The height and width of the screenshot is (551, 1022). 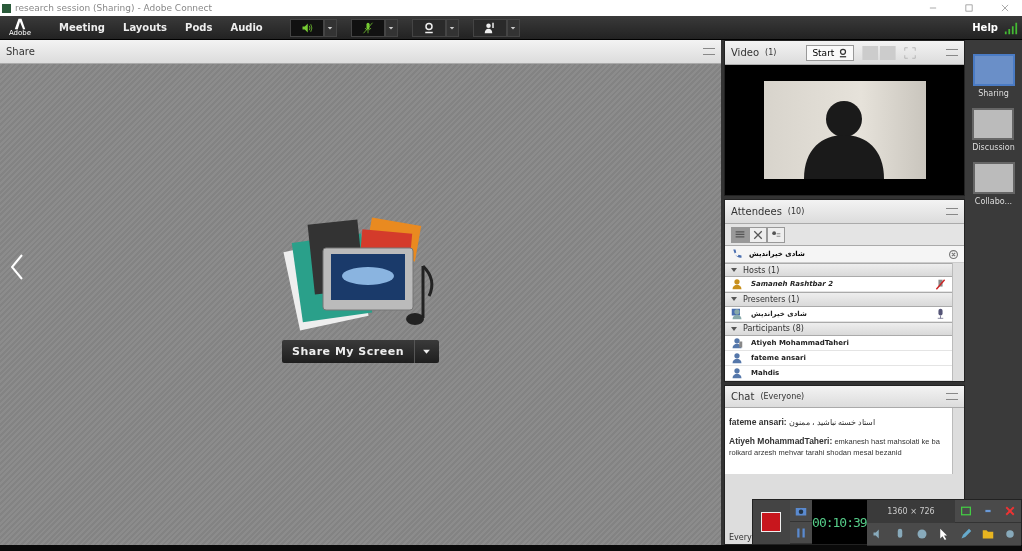 I want to click on start-video-button: Start, so click(x=830, y=52).